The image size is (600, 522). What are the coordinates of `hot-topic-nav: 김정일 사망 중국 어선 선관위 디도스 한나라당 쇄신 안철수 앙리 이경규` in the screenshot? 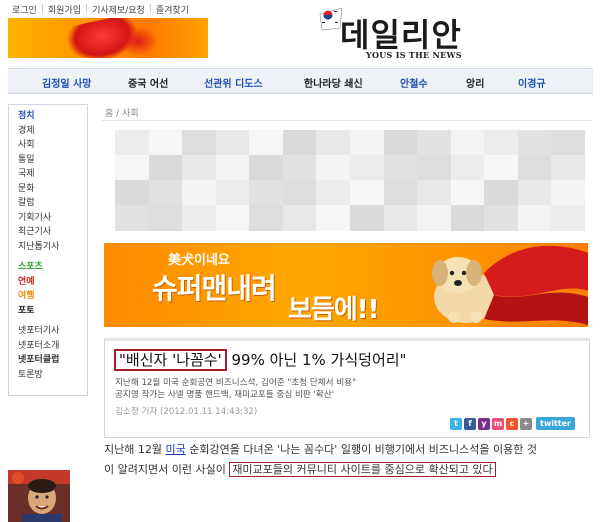 It's located at (300, 81).